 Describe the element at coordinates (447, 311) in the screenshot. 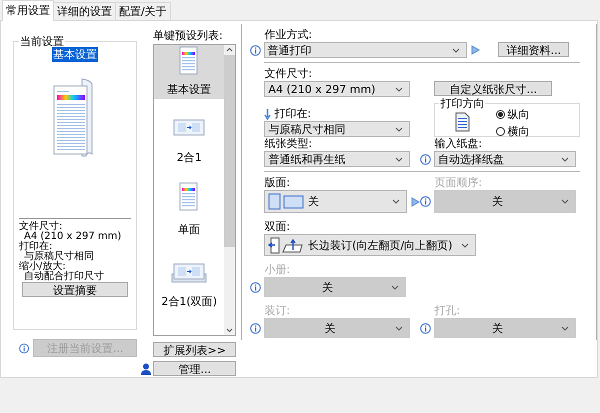

I see `field-label: 打孔:` at that location.